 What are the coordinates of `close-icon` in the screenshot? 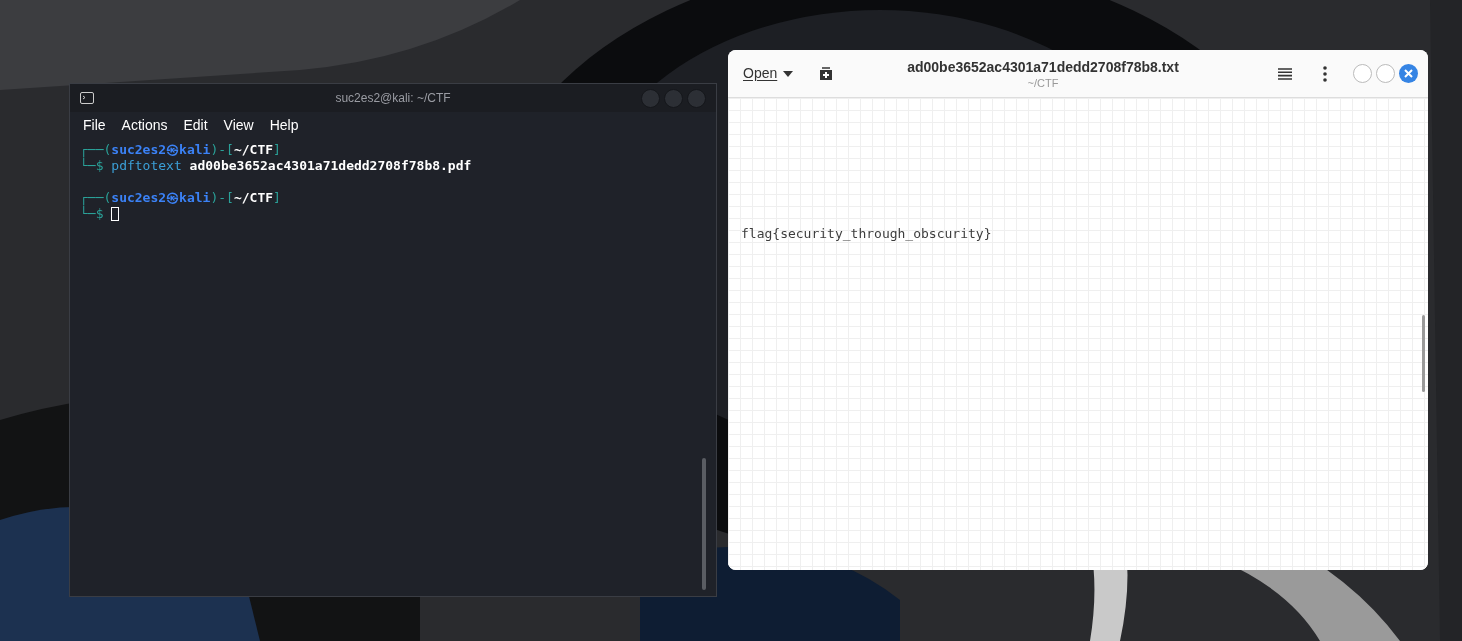 It's located at (1408, 73).